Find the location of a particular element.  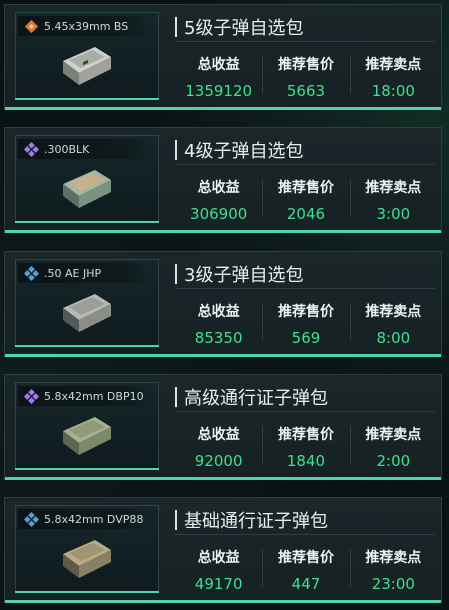

item-name: 5.8x42mm DVP88 is located at coordinates (94, 519).